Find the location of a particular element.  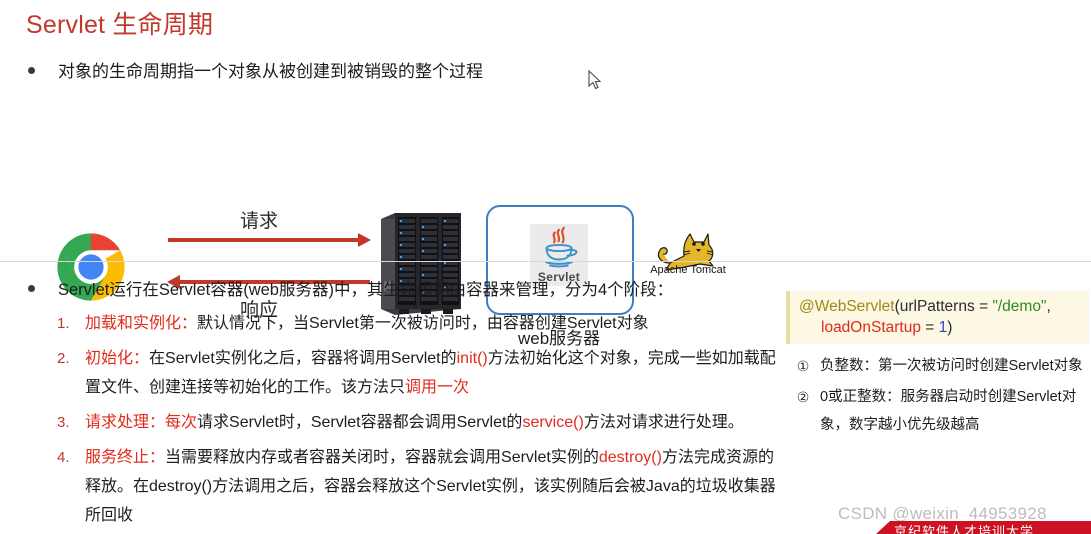

step-text-plain: 方法对请求进行处理。 is located at coordinates (663, 422).